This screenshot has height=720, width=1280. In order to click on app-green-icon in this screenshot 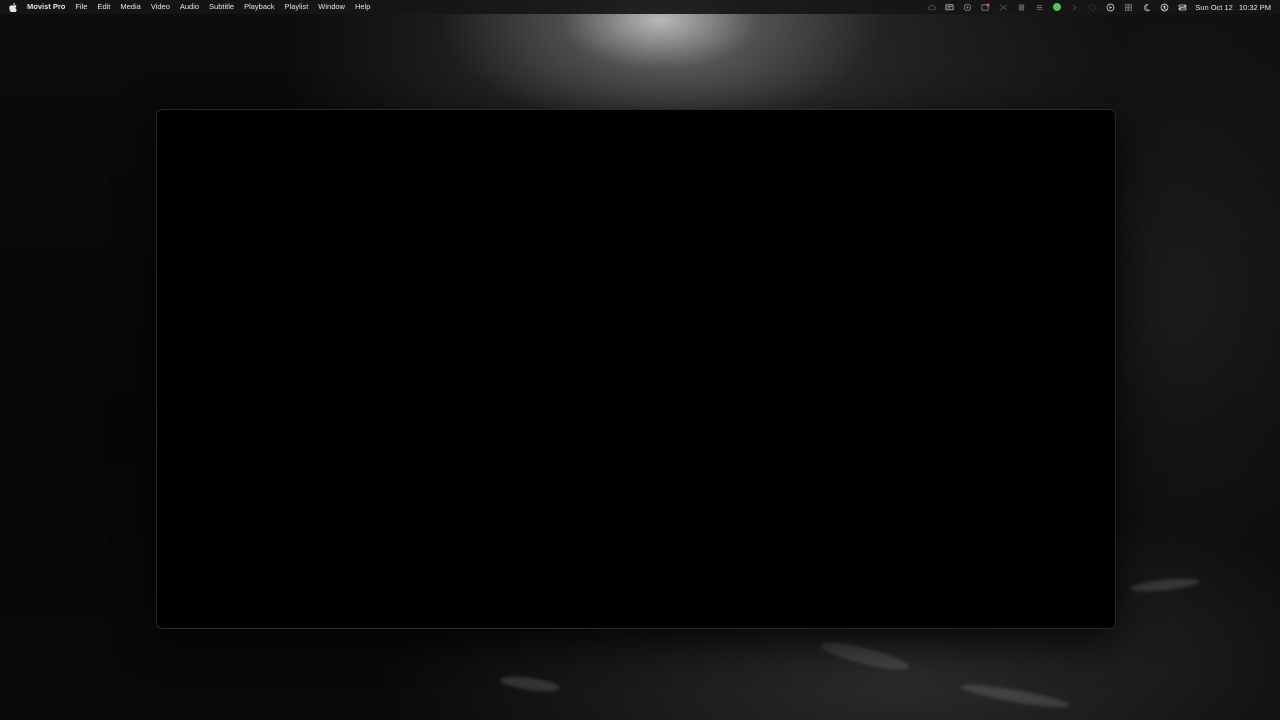, I will do `click(1057, 7)`.